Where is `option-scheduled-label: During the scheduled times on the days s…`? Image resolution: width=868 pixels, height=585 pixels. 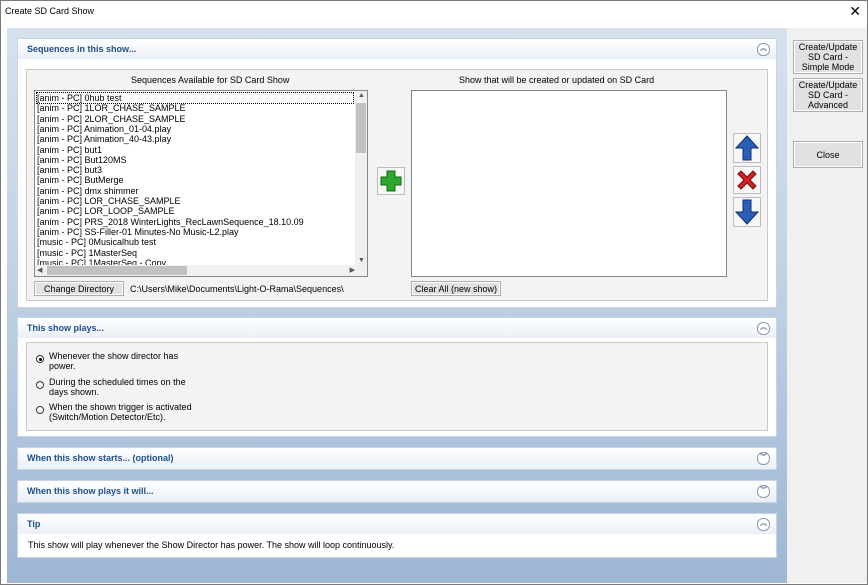 option-scheduled-label: During the scheduled times on the days s… is located at coordinates (117, 387).